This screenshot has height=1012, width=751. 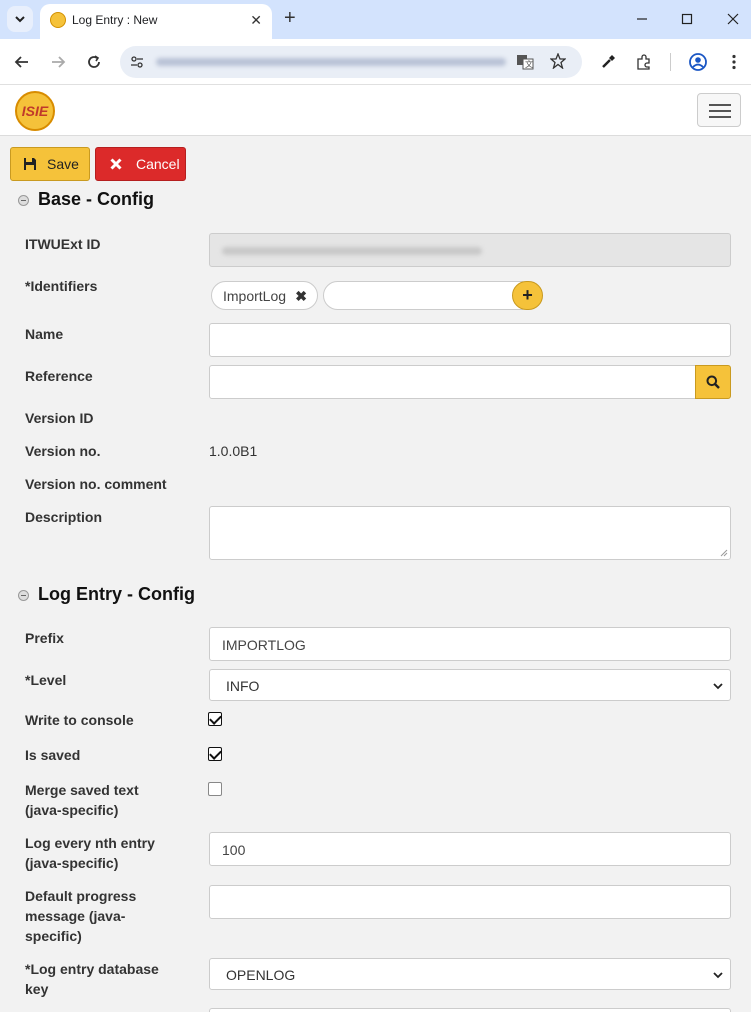 What do you see at coordinates (454, 382) in the screenshot?
I see `reference-field` at bounding box center [454, 382].